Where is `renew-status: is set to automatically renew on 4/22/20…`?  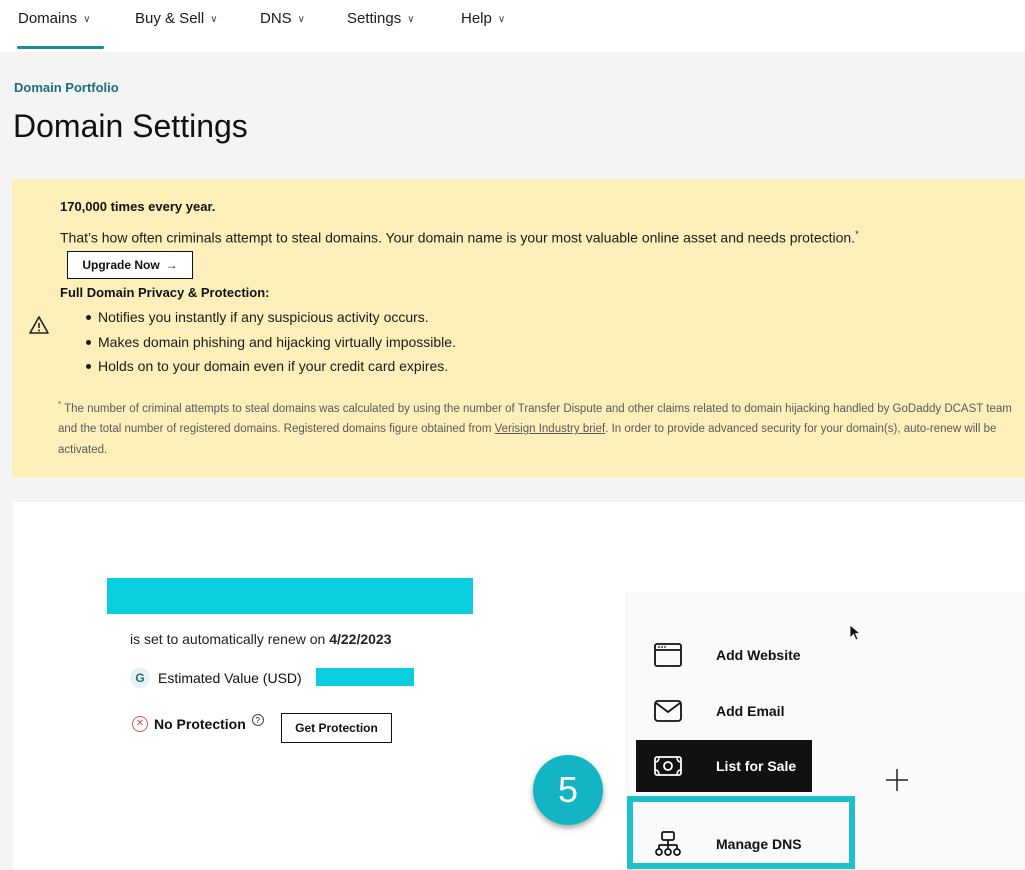 renew-status: is set to automatically renew on 4/22/20… is located at coordinates (261, 639).